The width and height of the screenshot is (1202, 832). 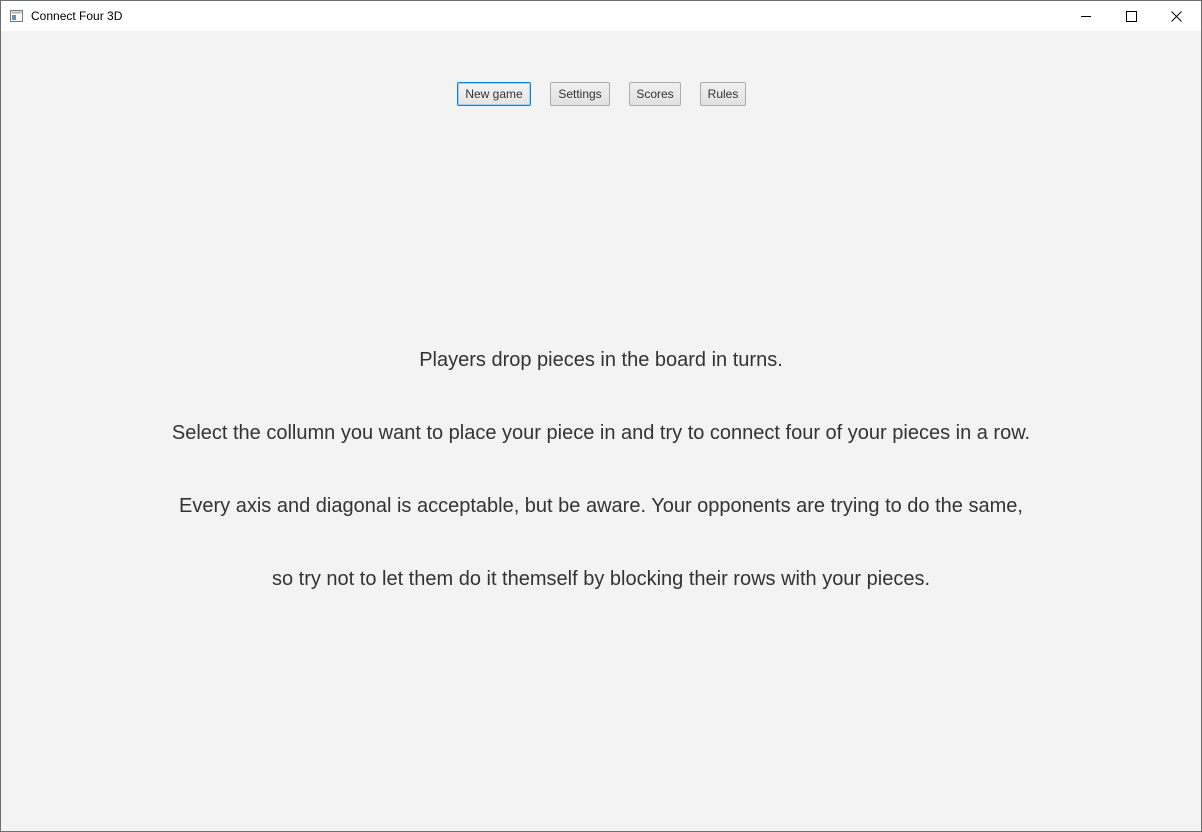 What do you see at coordinates (655, 94) in the screenshot?
I see `scores-button: Scores` at bounding box center [655, 94].